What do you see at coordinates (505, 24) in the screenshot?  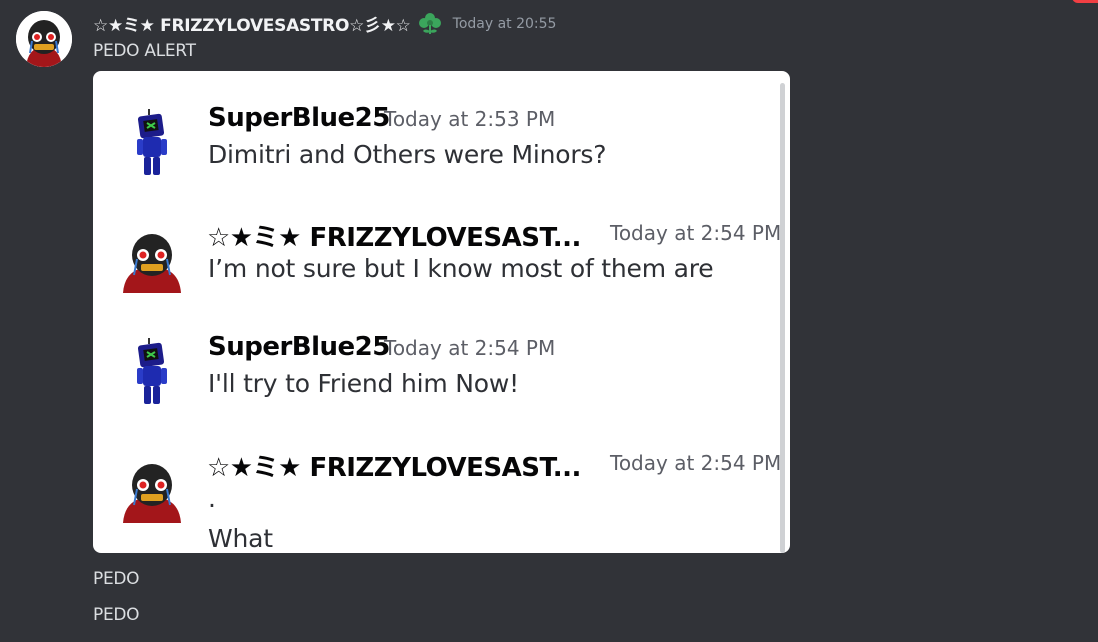 I see `message-timestamp: Today at 20:55` at bounding box center [505, 24].